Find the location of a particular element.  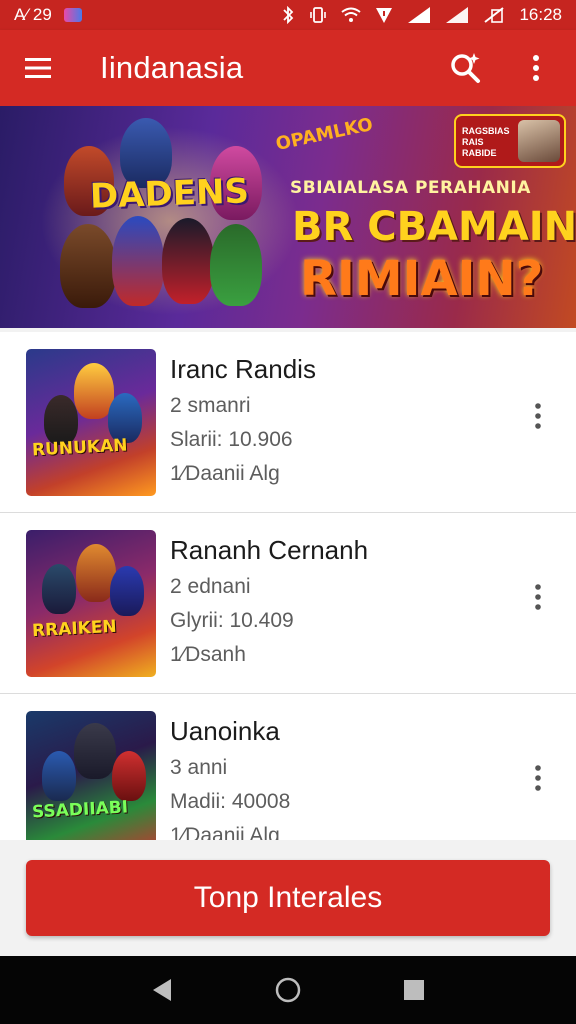

signal-icon is located at coordinates (419, 15).